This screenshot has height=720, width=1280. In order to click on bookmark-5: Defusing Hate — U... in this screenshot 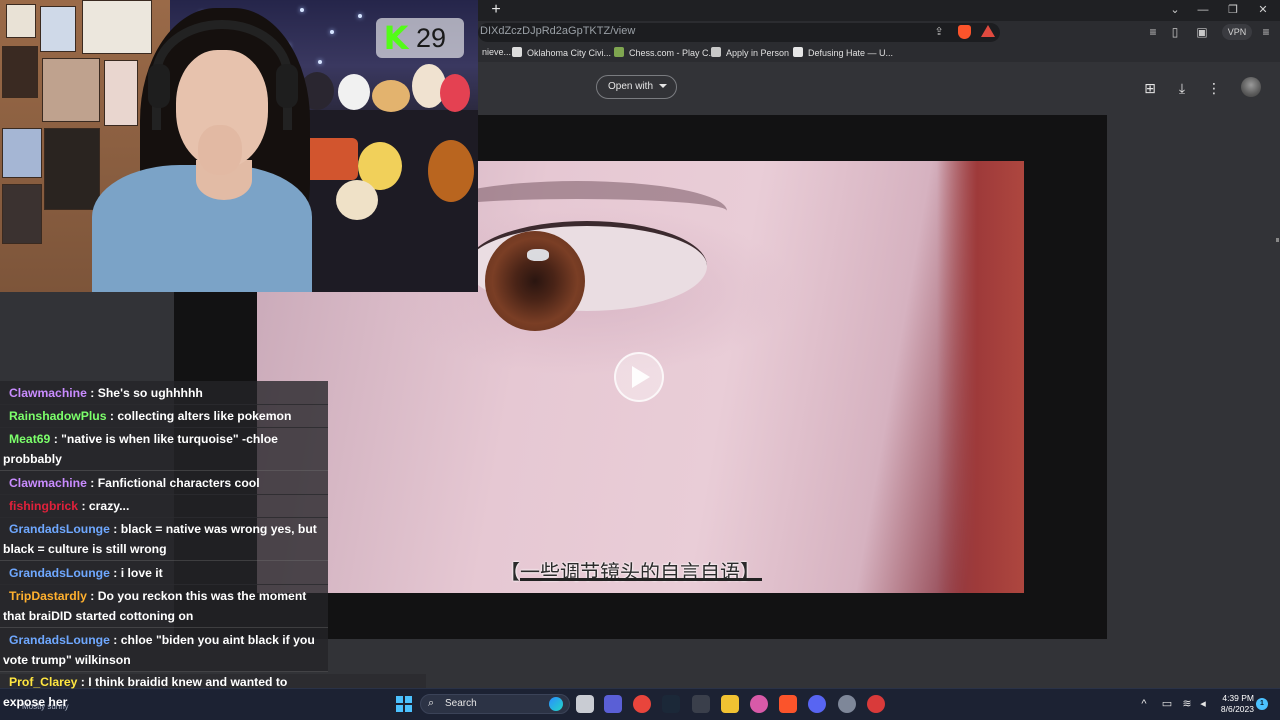, I will do `click(843, 52)`.